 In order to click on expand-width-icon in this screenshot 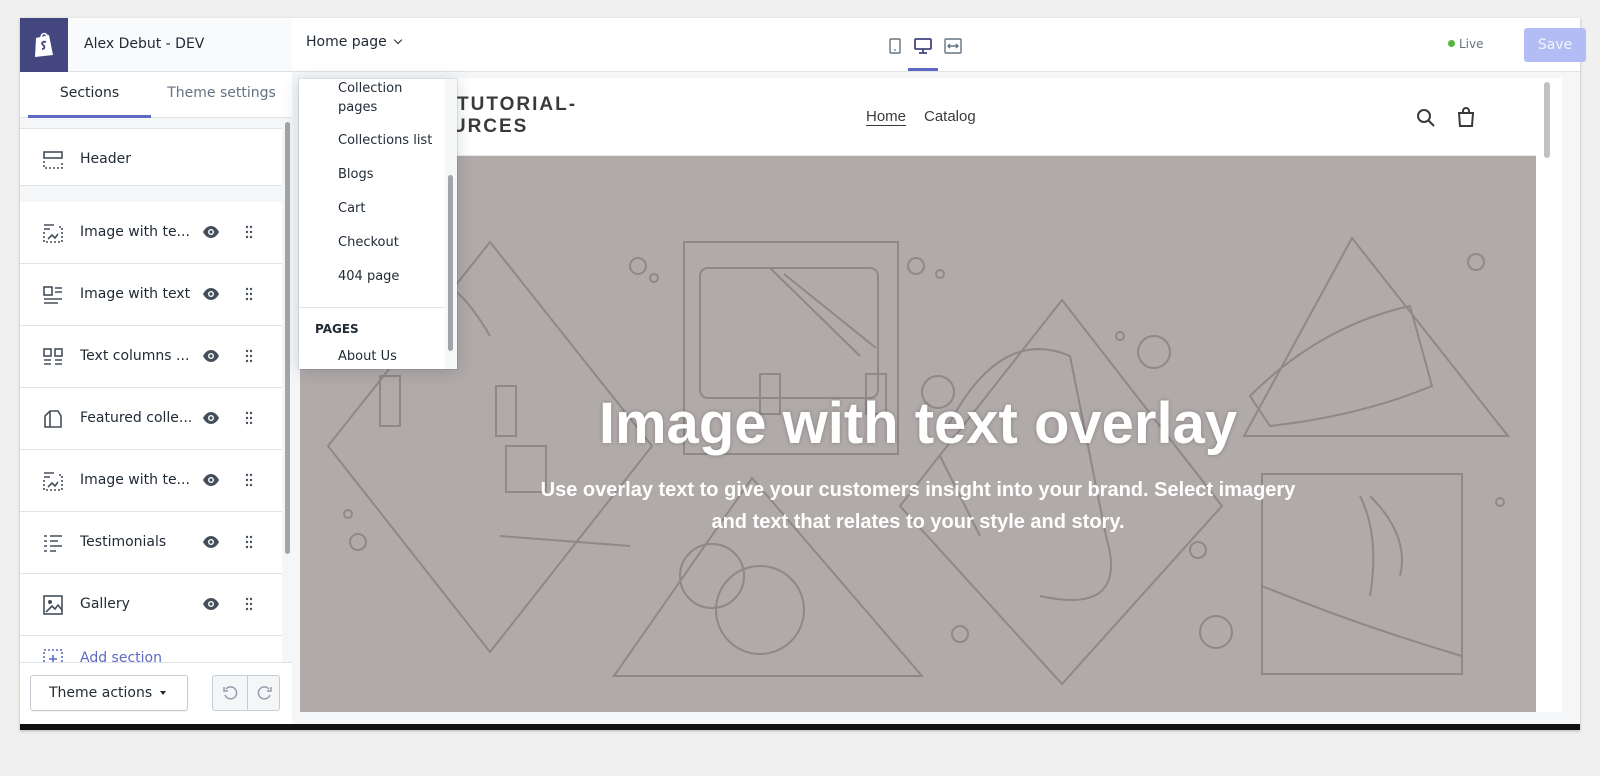, I will do `click(953, 46)`.